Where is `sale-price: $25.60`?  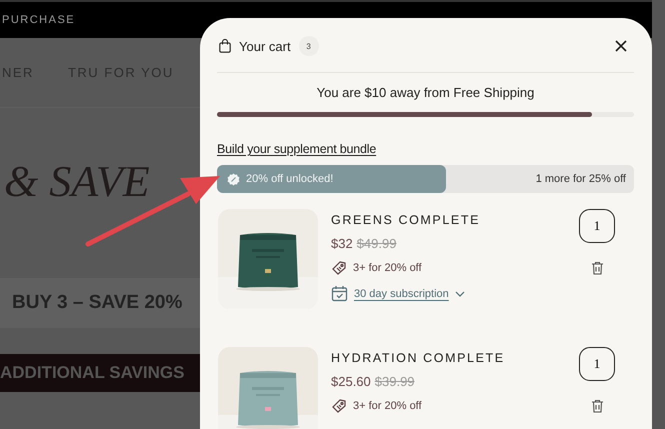 sale-price: $25.60 is located at coordinates (351, 381).